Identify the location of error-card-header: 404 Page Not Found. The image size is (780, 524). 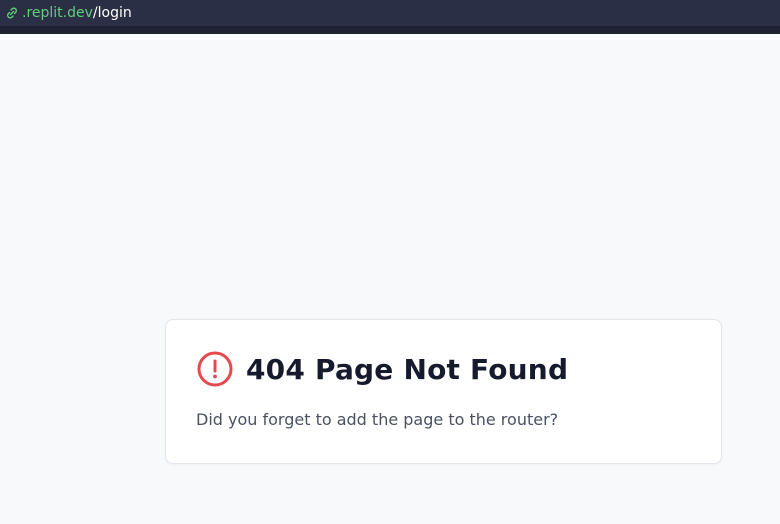
(443, 369).